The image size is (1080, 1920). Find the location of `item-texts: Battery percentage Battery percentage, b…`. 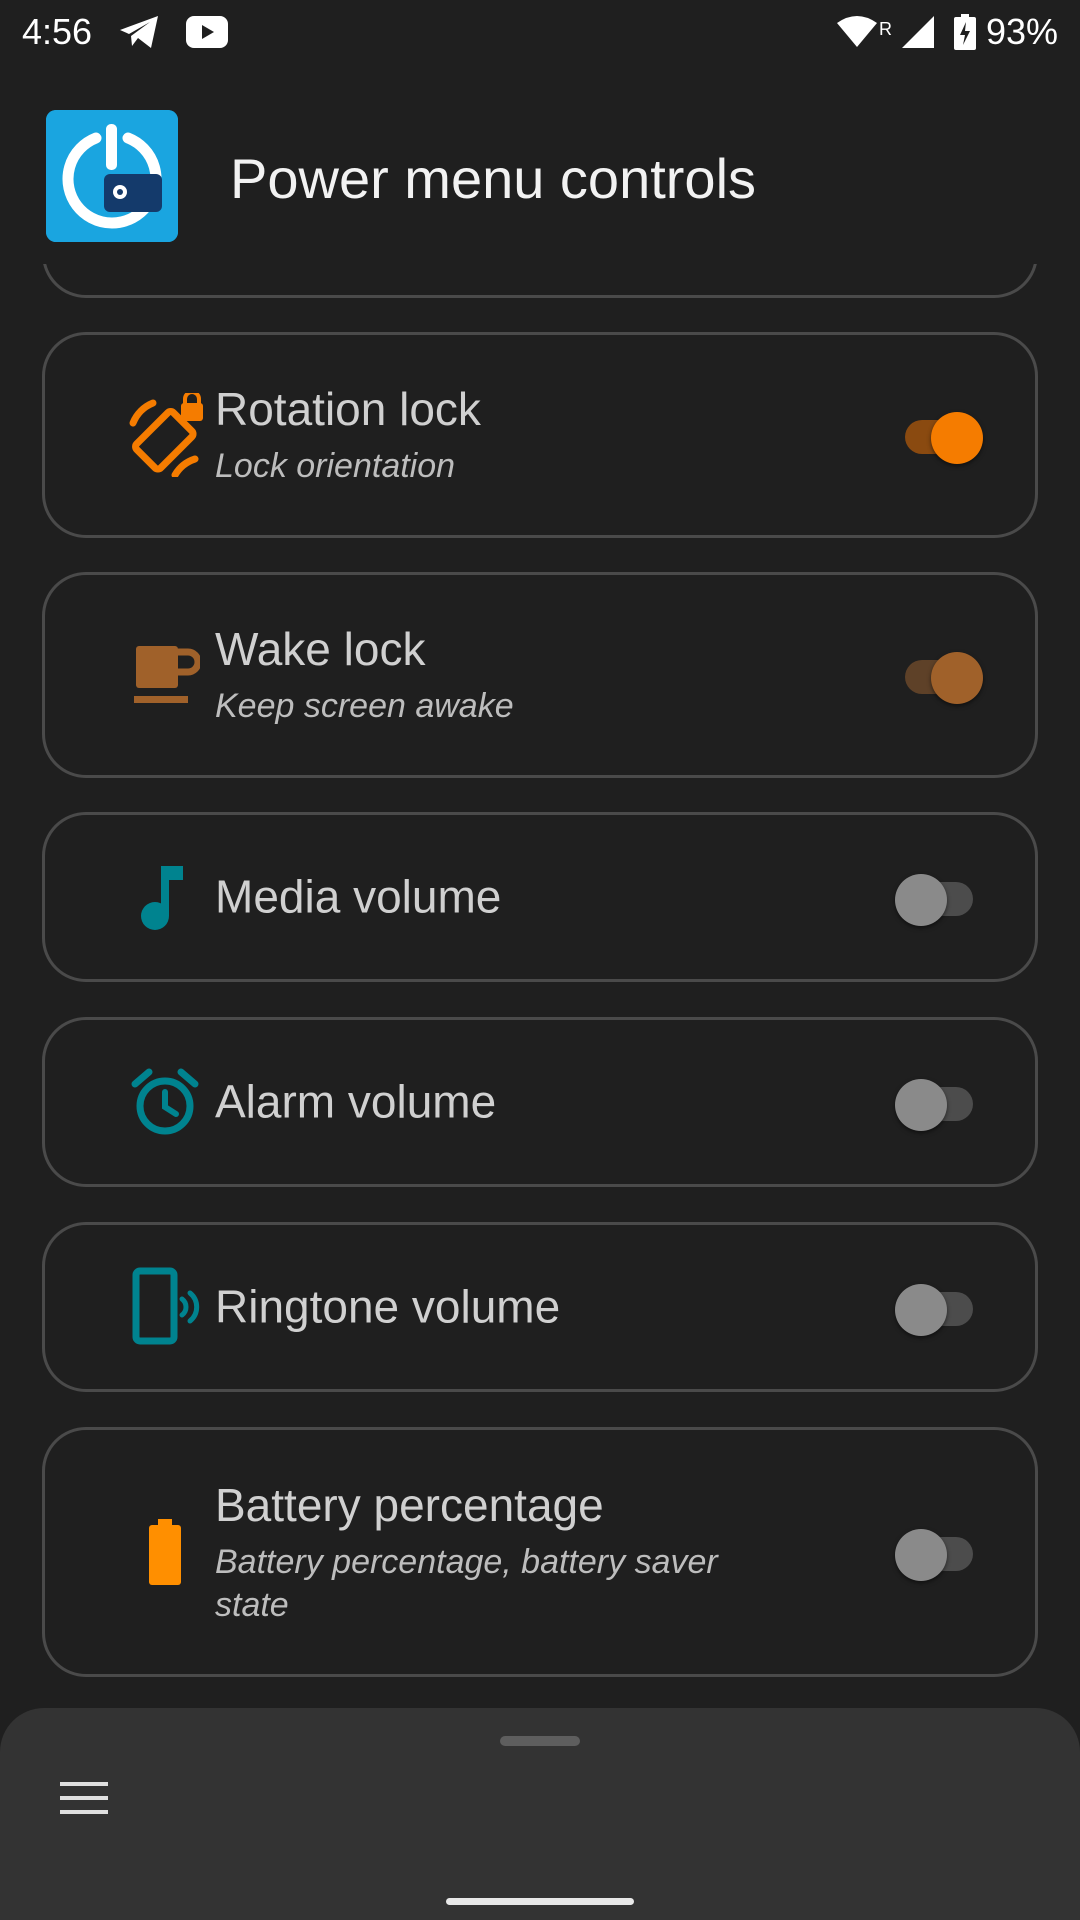

item-texts: Battery percentage Battery percentage, b… is located at coordinates (525, 1552).